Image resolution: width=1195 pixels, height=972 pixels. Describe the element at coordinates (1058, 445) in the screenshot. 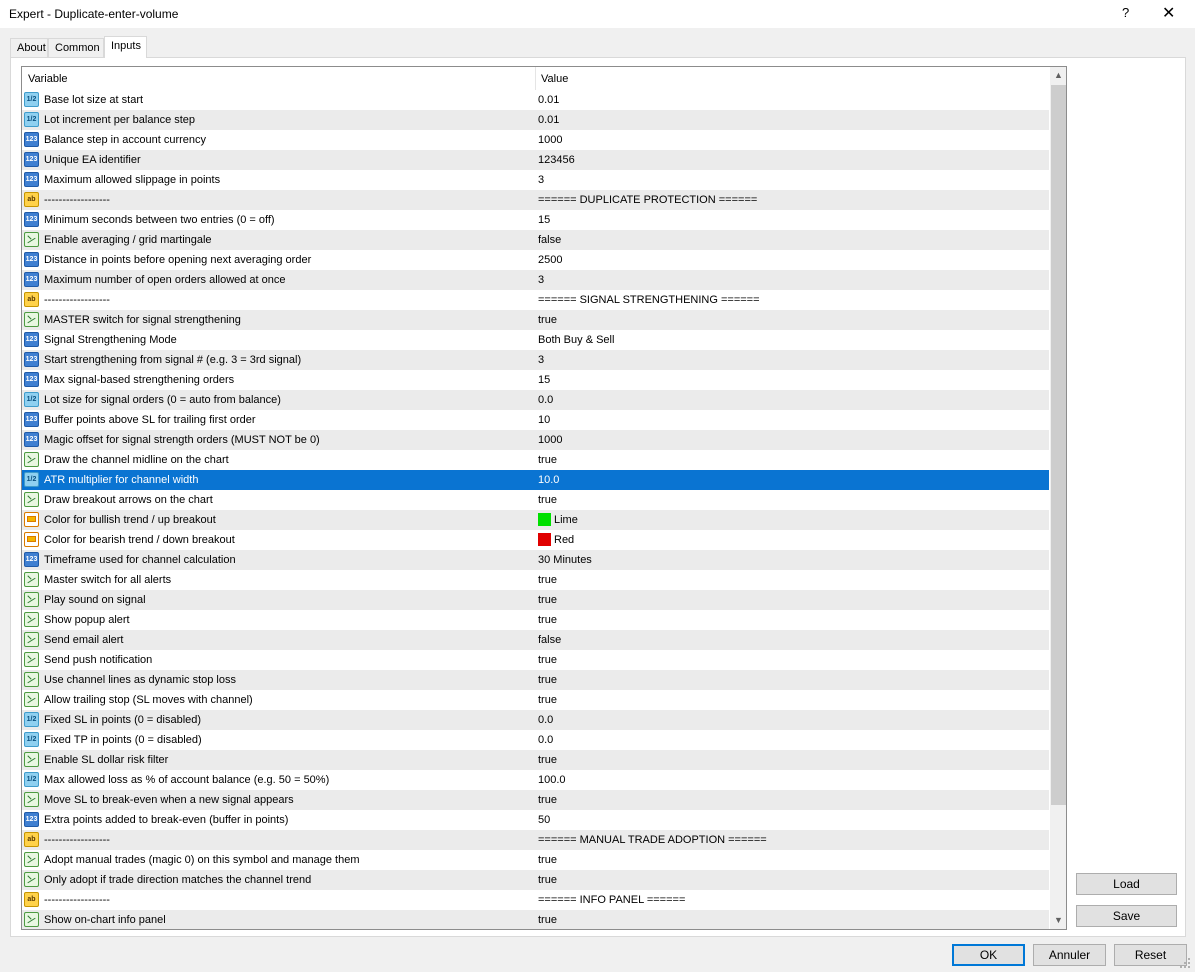

I see `scroll-thumb` at that location.